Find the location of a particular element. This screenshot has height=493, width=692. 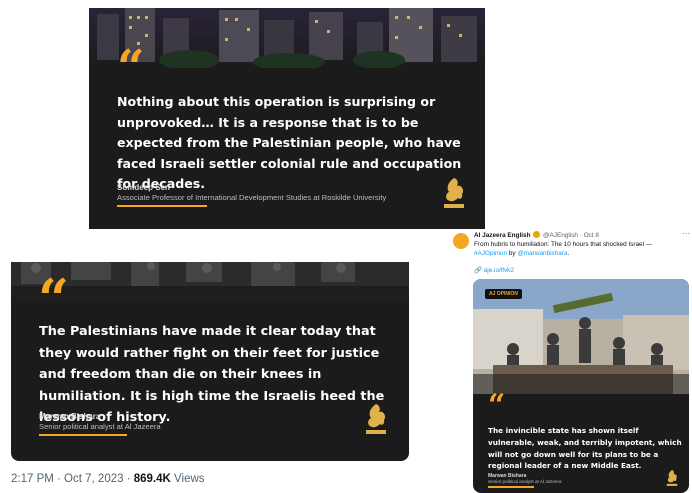

crowd-photo is located at coordinates (210, 282).